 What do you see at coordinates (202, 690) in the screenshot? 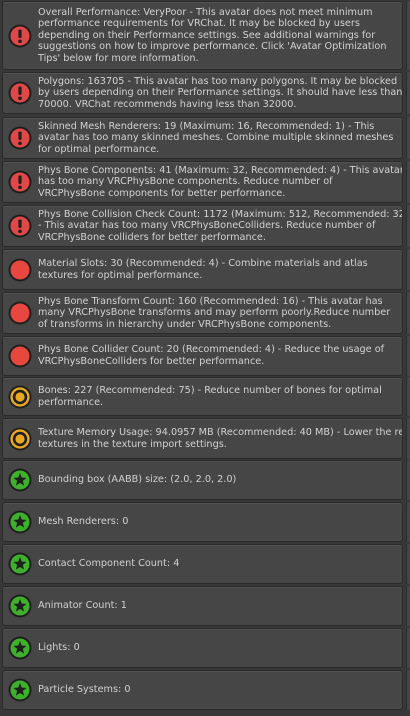
I see `message-row-good: Particle Systems: 0` at bounding box center [202, 690].